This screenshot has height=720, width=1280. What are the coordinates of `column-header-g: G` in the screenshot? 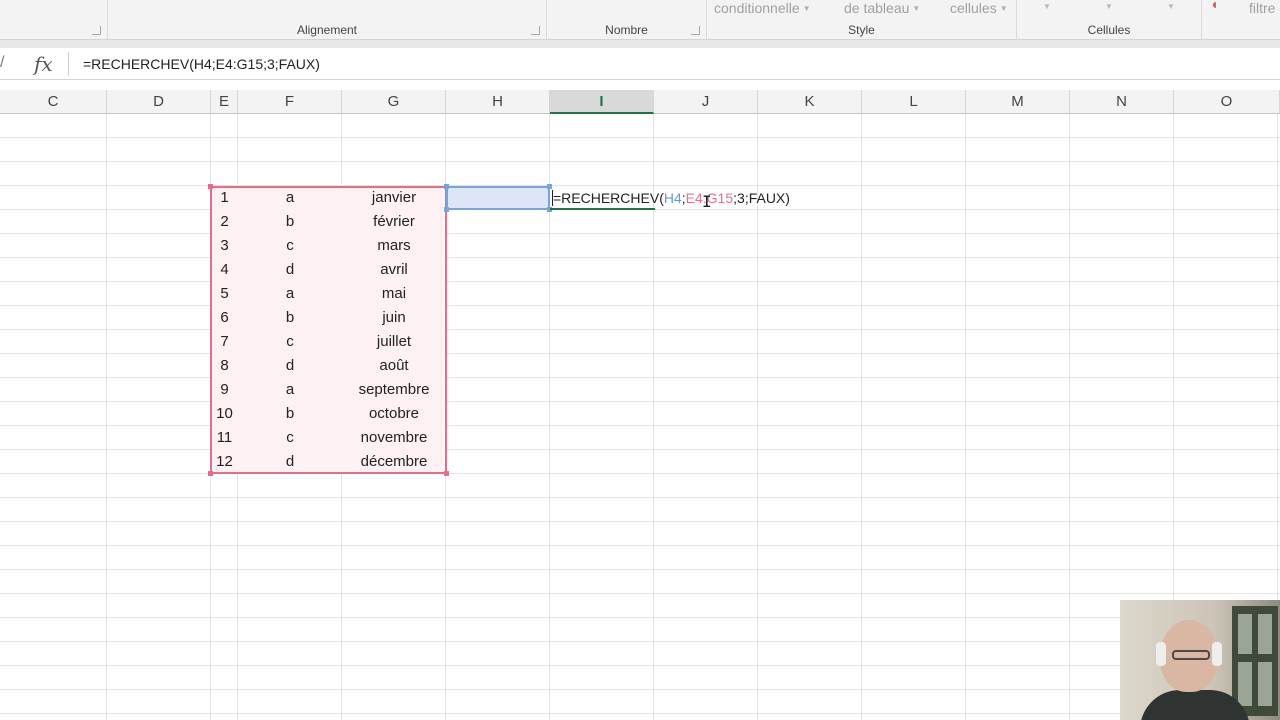 It's located at (394, 102).